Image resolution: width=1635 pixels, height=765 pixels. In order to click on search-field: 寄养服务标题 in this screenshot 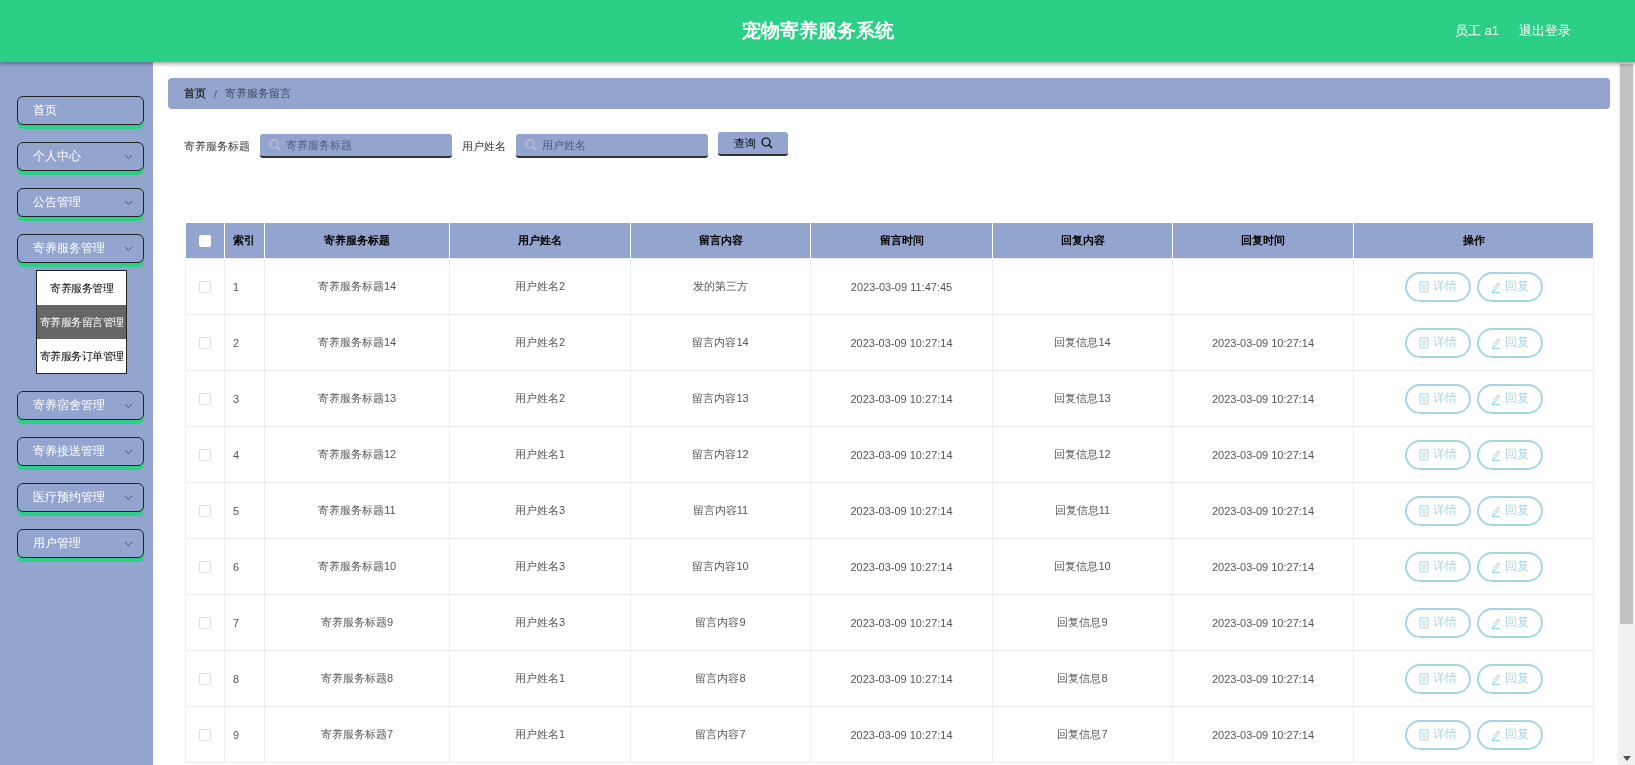, I will do `click(364, 145)`.